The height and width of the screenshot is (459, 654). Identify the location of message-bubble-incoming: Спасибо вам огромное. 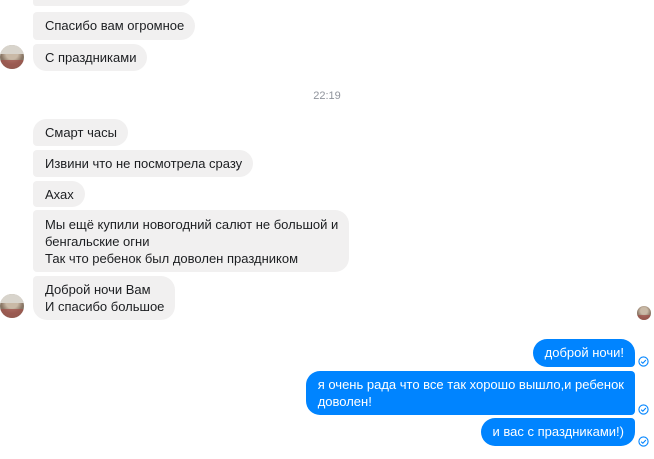
(114, 26).